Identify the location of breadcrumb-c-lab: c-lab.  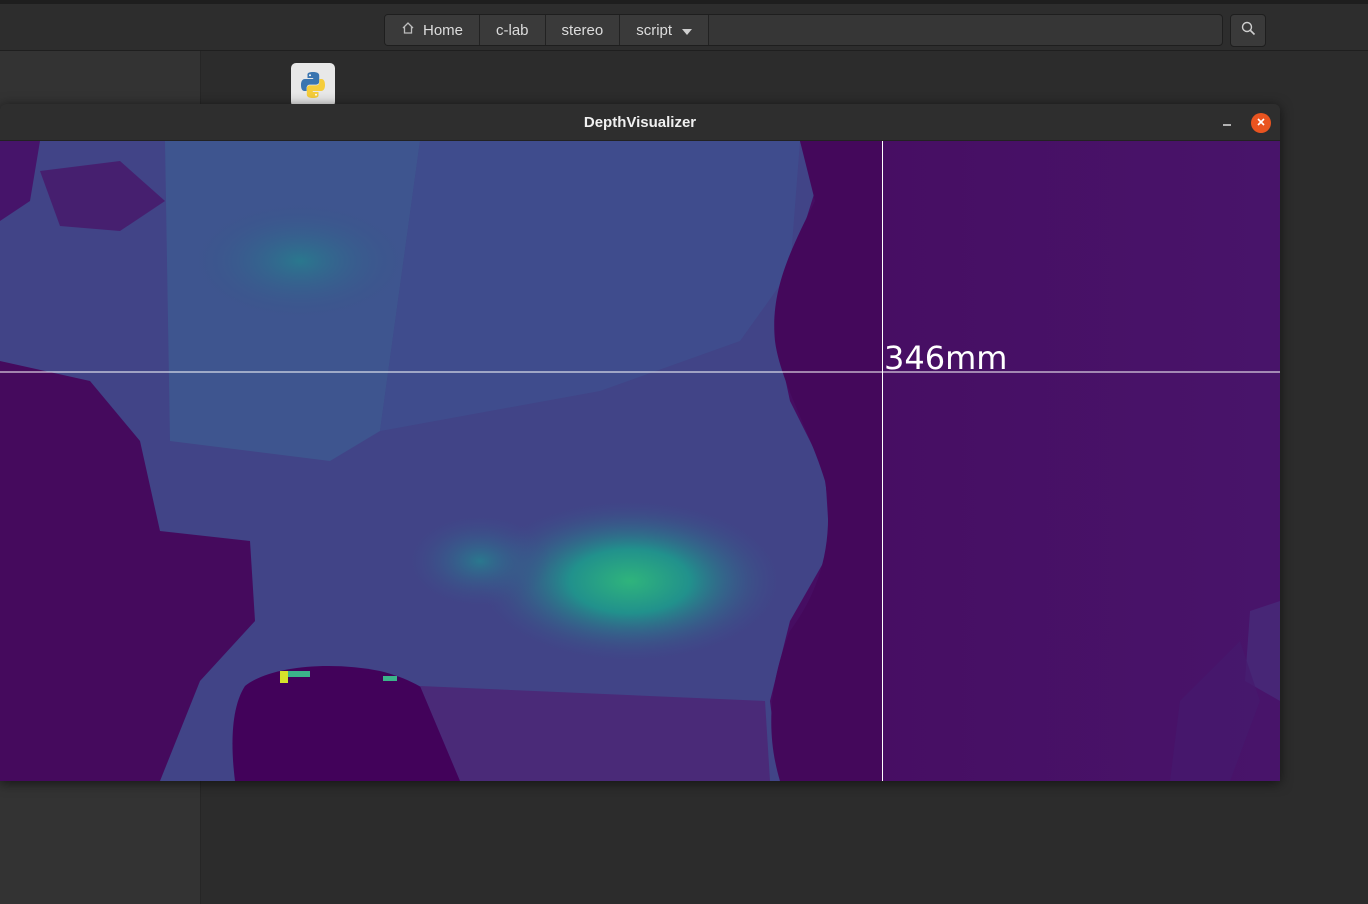
(513, 30).